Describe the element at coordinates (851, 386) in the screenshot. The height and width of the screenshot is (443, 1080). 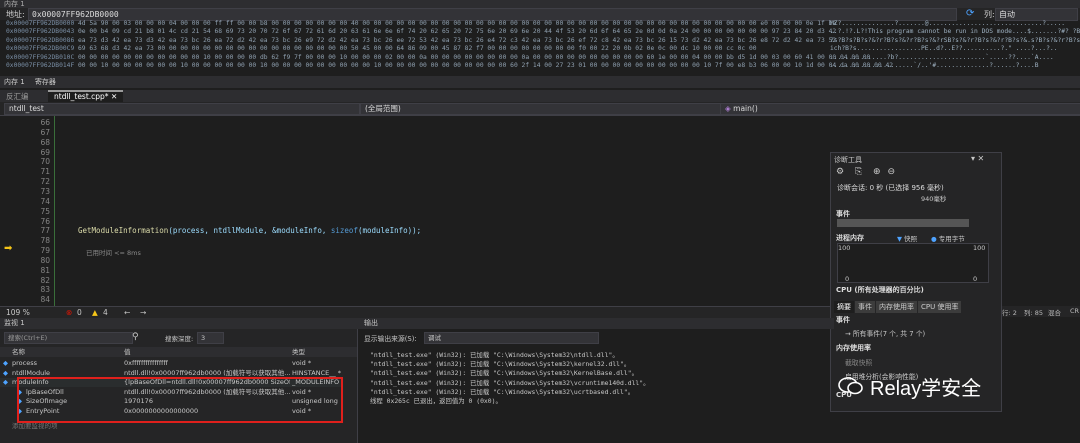
I see `wechat-icon` at that location.